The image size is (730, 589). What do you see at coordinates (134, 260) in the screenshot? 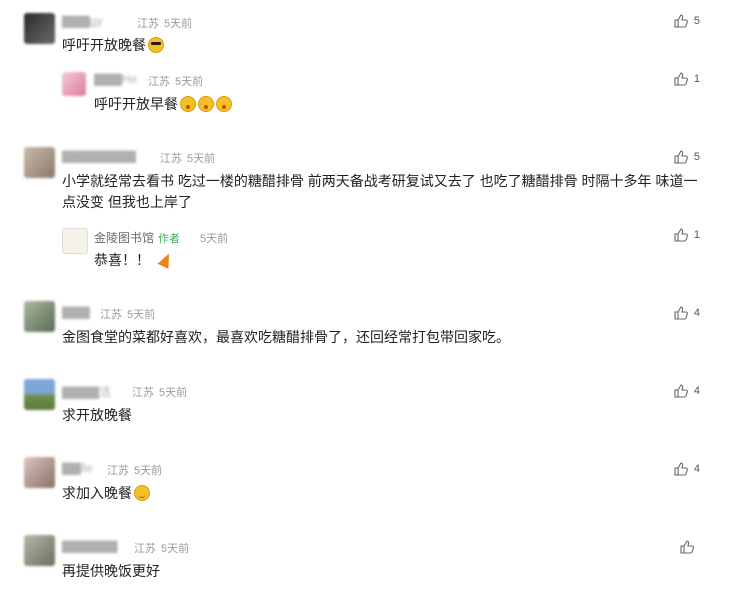
I see `reply-text: 恭喜！！` at bounding box center [134, 260].